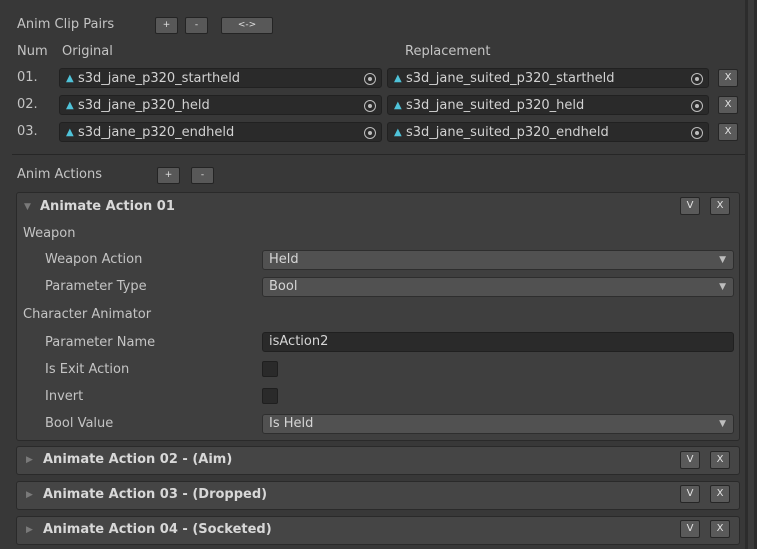 The width and height of the screenshot is (757, 549). Describe the element at coordinates (166, 25) in the screenshot. I see `add-clip-pair-button: +` at that location.